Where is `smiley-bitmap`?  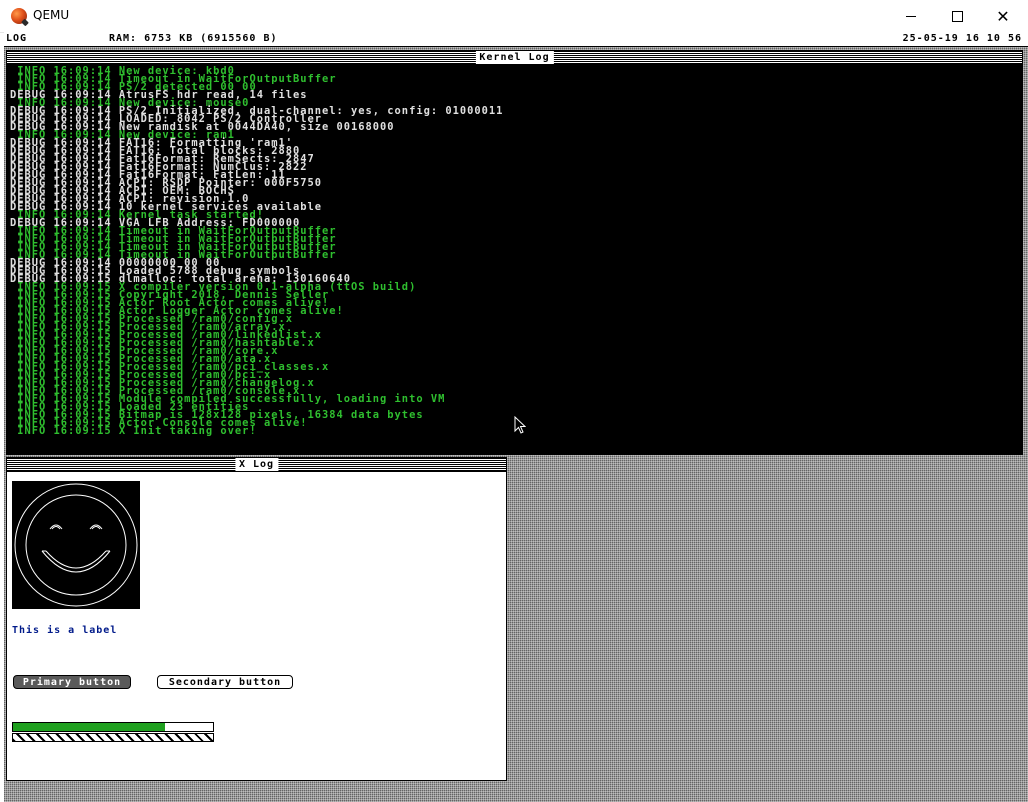
smiley-bitmap is located at coordinates (76, 545).